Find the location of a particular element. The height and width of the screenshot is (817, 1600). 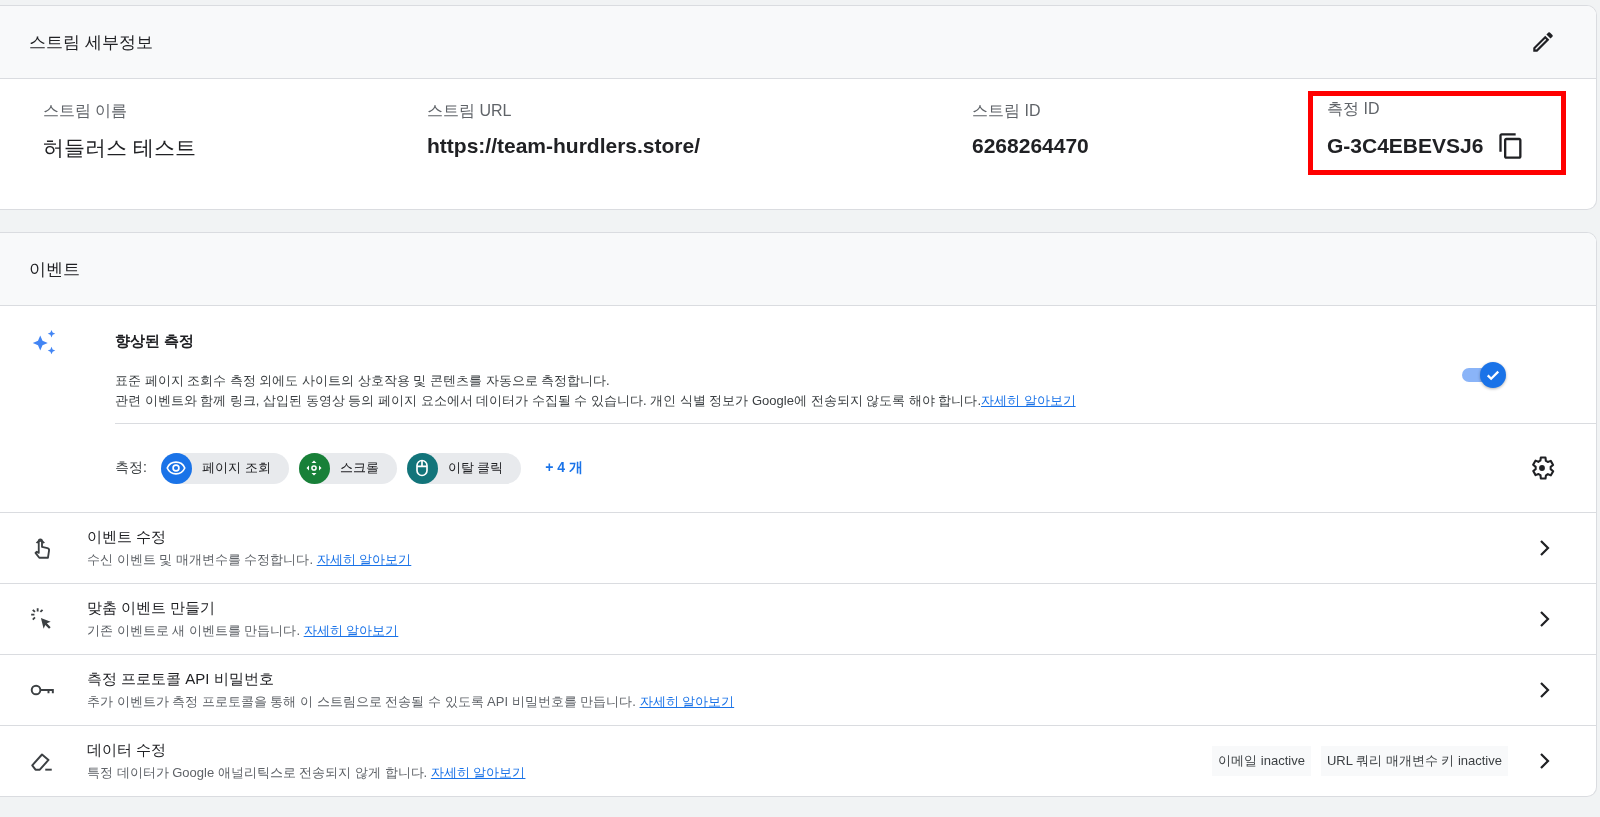

field-label: 스트림 이름 is located at coordinates (86, 111).